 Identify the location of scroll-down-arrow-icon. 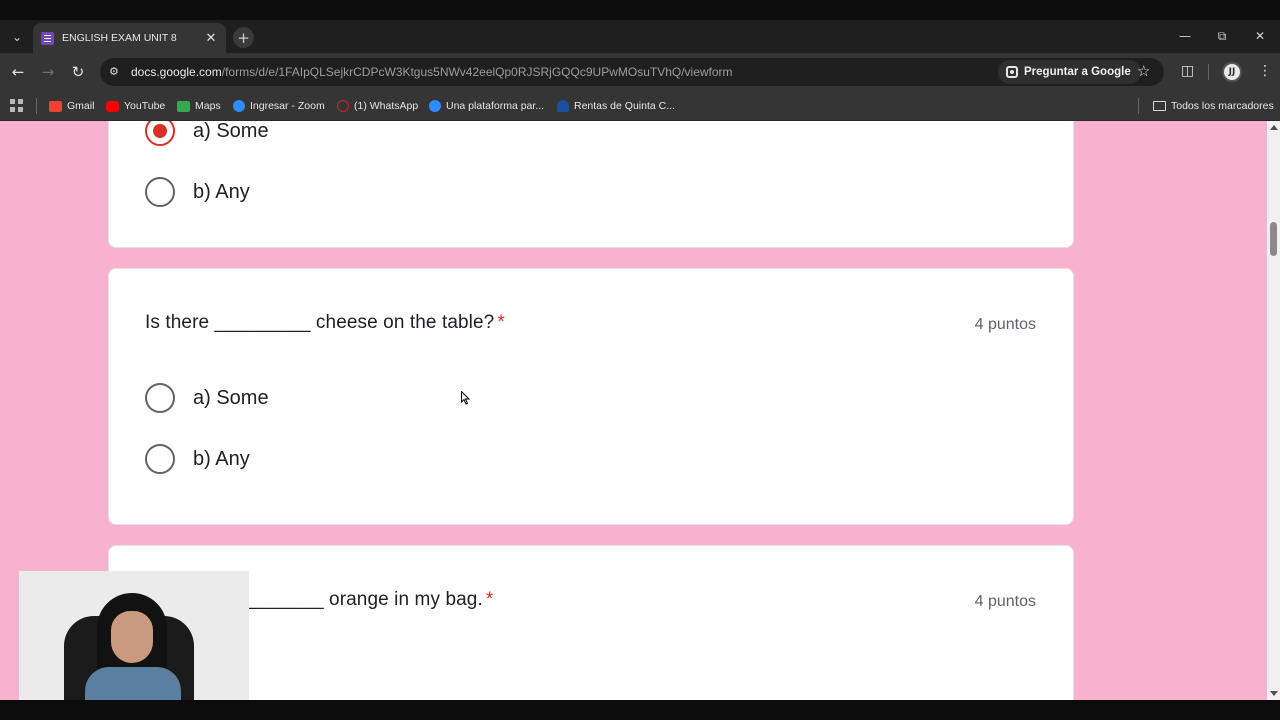
(1274, 693).